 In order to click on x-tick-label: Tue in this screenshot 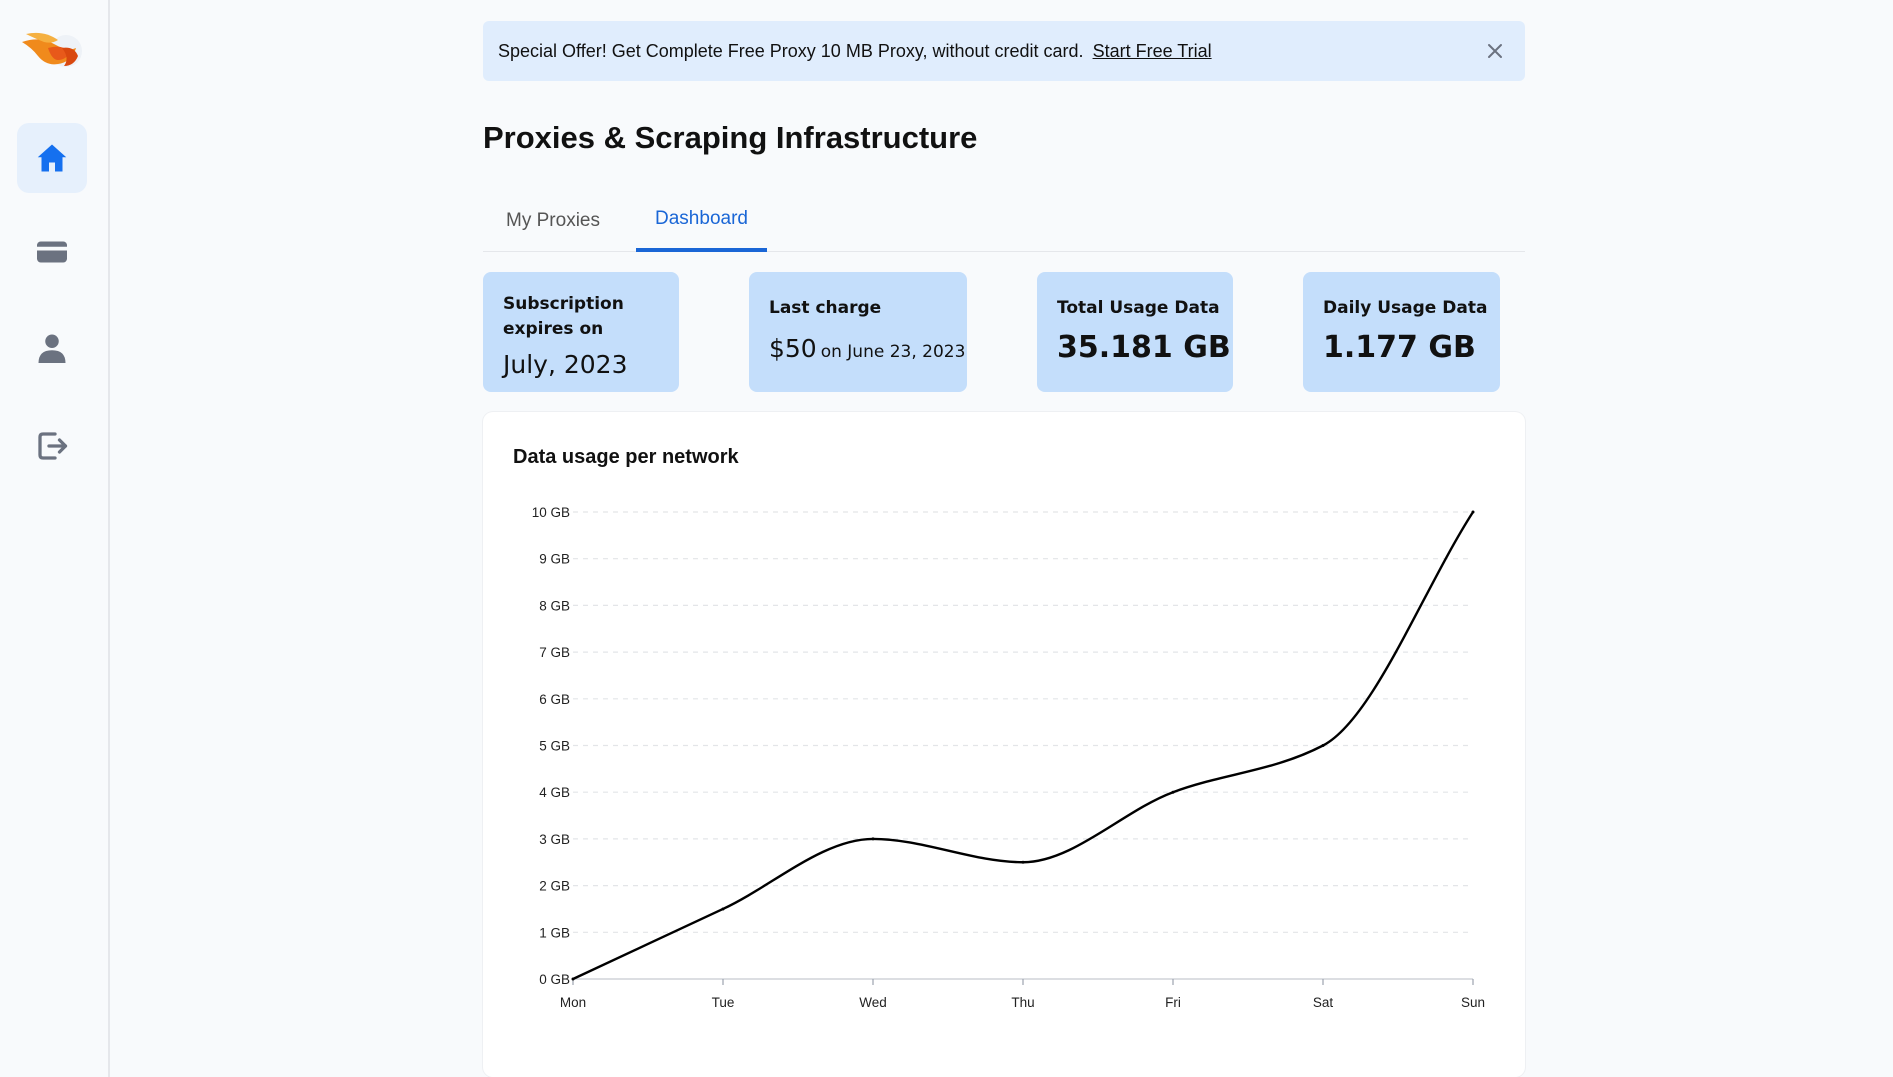, I will do `click(723, 1002)`.